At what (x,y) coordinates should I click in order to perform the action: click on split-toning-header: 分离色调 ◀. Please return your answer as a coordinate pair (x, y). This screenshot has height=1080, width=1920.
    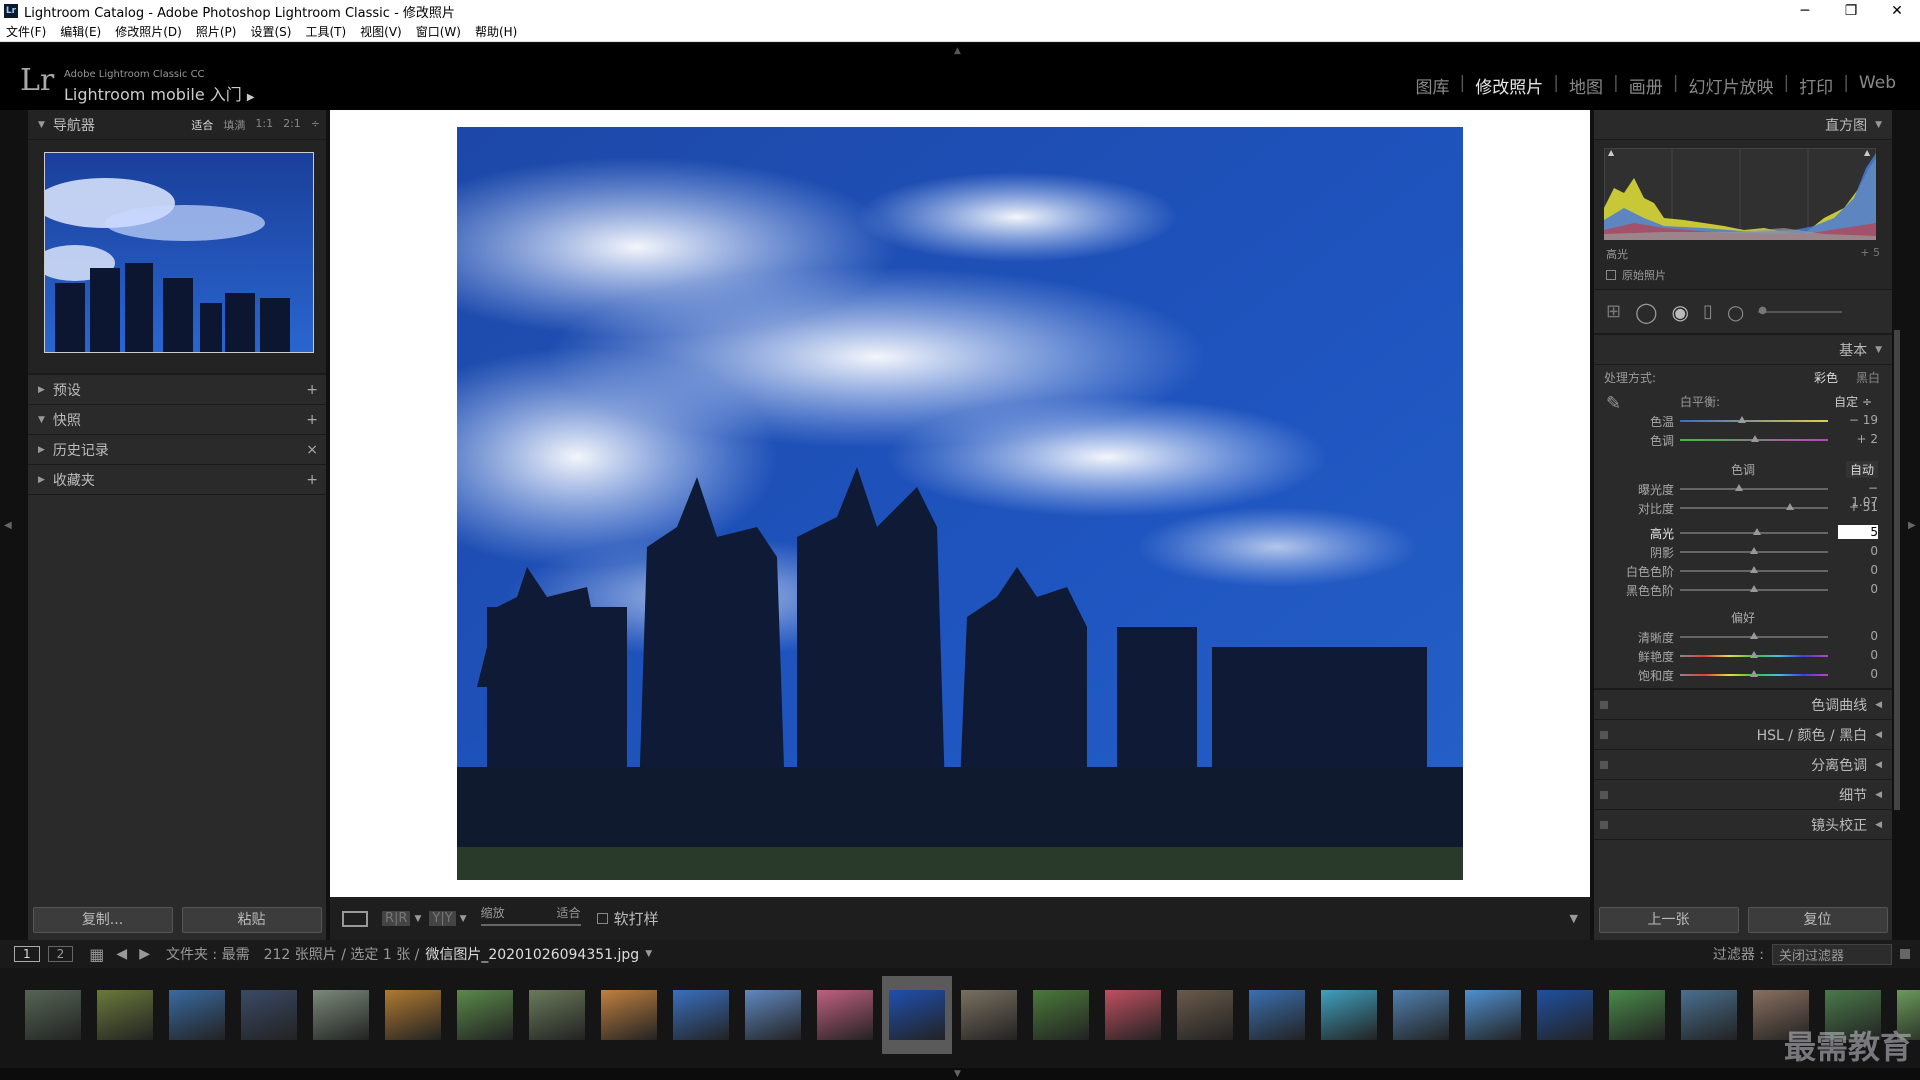
    Looking at the image, I should click on (1743, 765).